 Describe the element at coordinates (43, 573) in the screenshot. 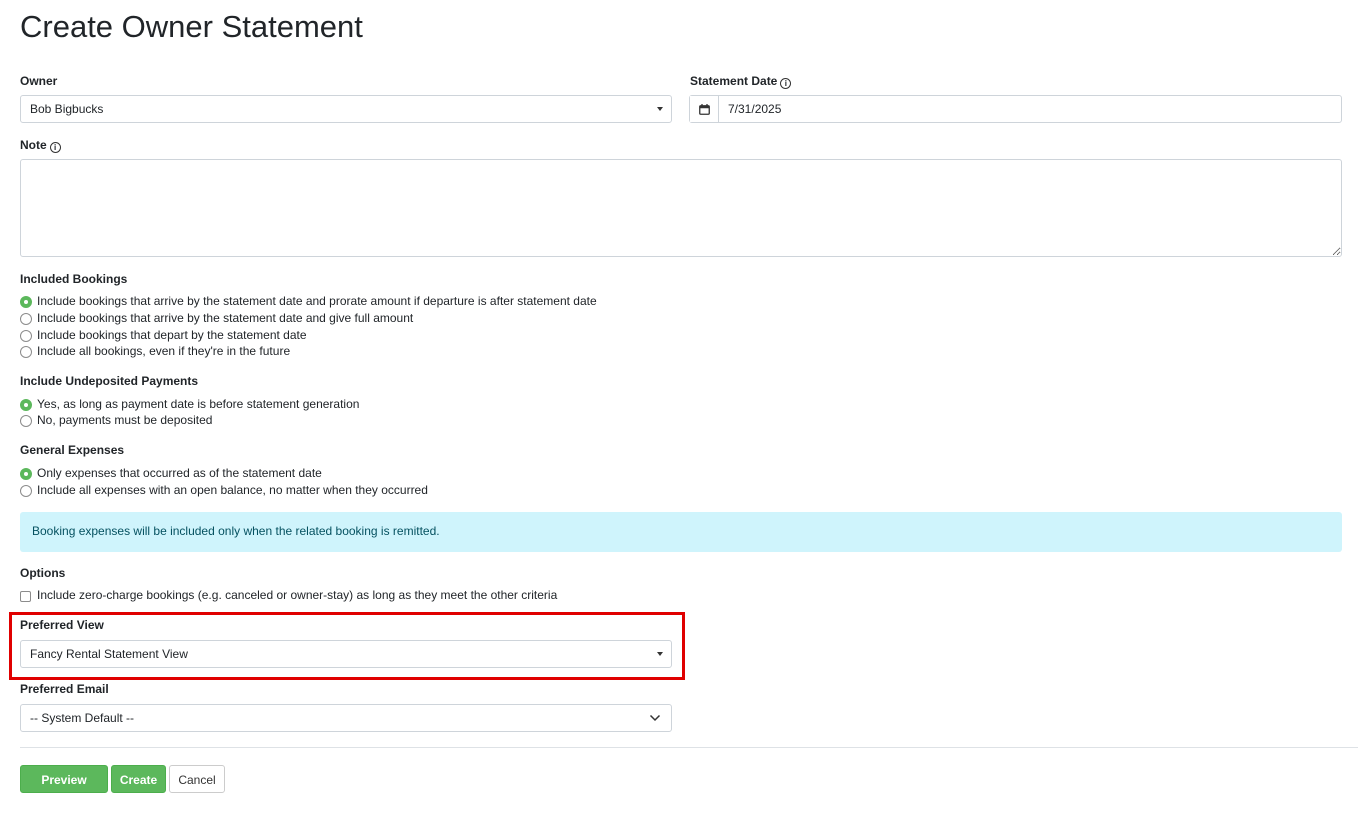

I see `options-label: Options` at that location.